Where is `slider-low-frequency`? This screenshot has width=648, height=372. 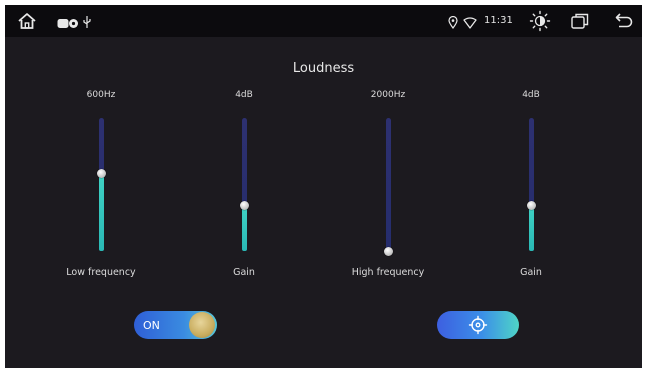
slider-low-frequency is located at coordinates (101, 184).